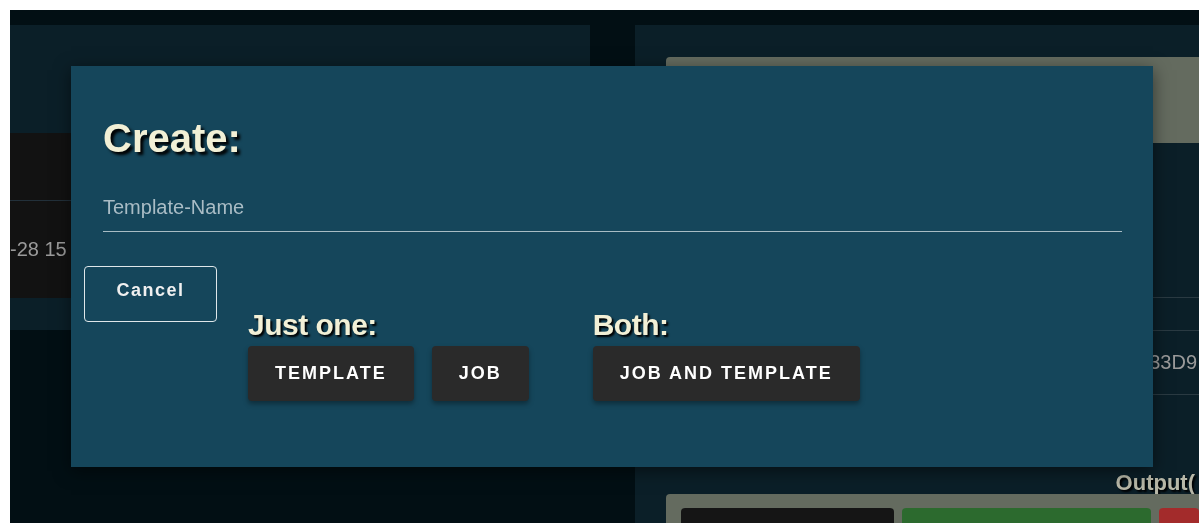 Image resolution: width=1199 pixels, height=523 pixels. I want to click on id-text: 33D9, so click(1173, 362).